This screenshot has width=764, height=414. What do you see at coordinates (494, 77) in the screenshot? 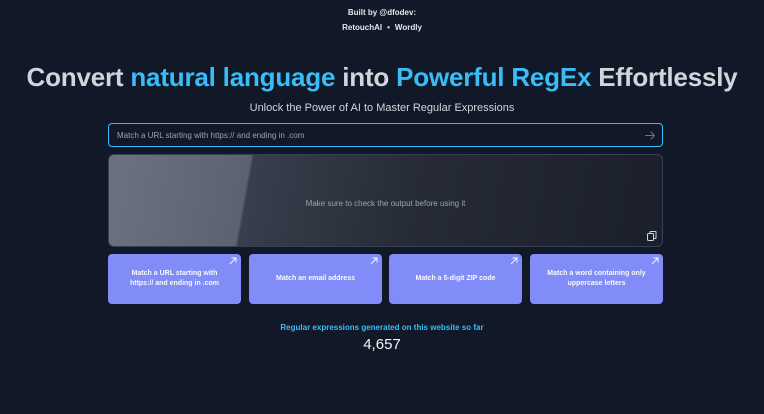
I see `title-accent-powerful-regex: Powerful RegEx` at bounding box center [494, 77].